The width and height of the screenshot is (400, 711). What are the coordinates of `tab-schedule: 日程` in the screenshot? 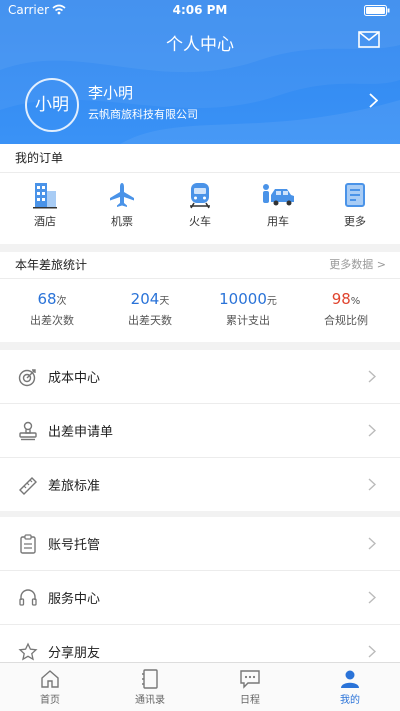 It's located at (250, 687).